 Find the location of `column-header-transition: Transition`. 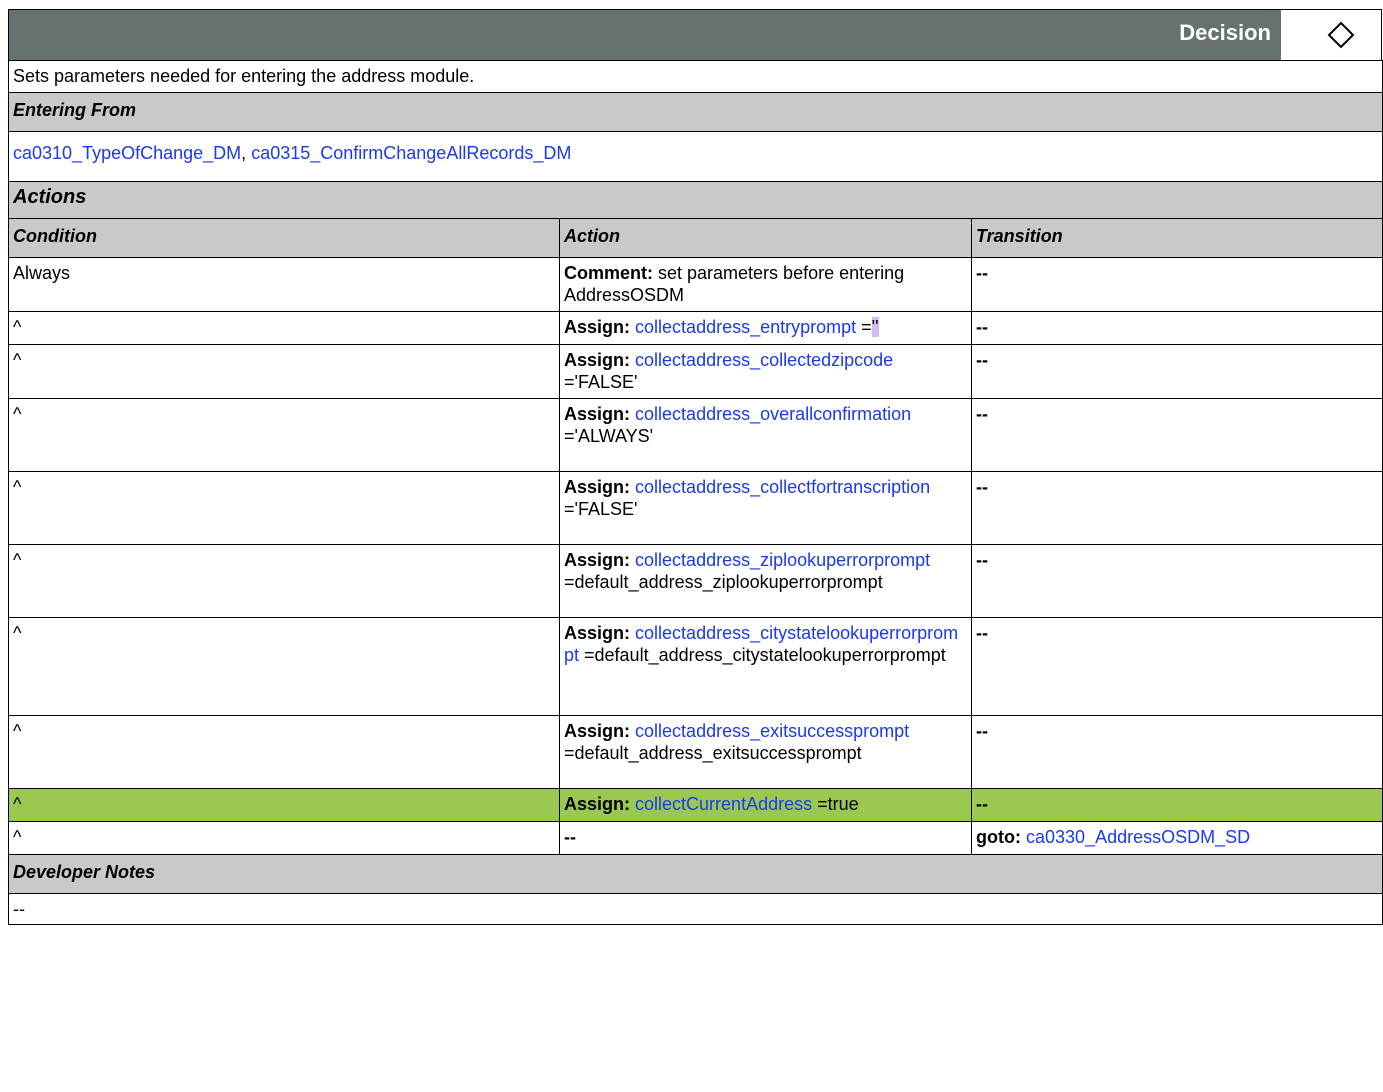

column-header-transition: Transition is located at coordinates (1176, 237).